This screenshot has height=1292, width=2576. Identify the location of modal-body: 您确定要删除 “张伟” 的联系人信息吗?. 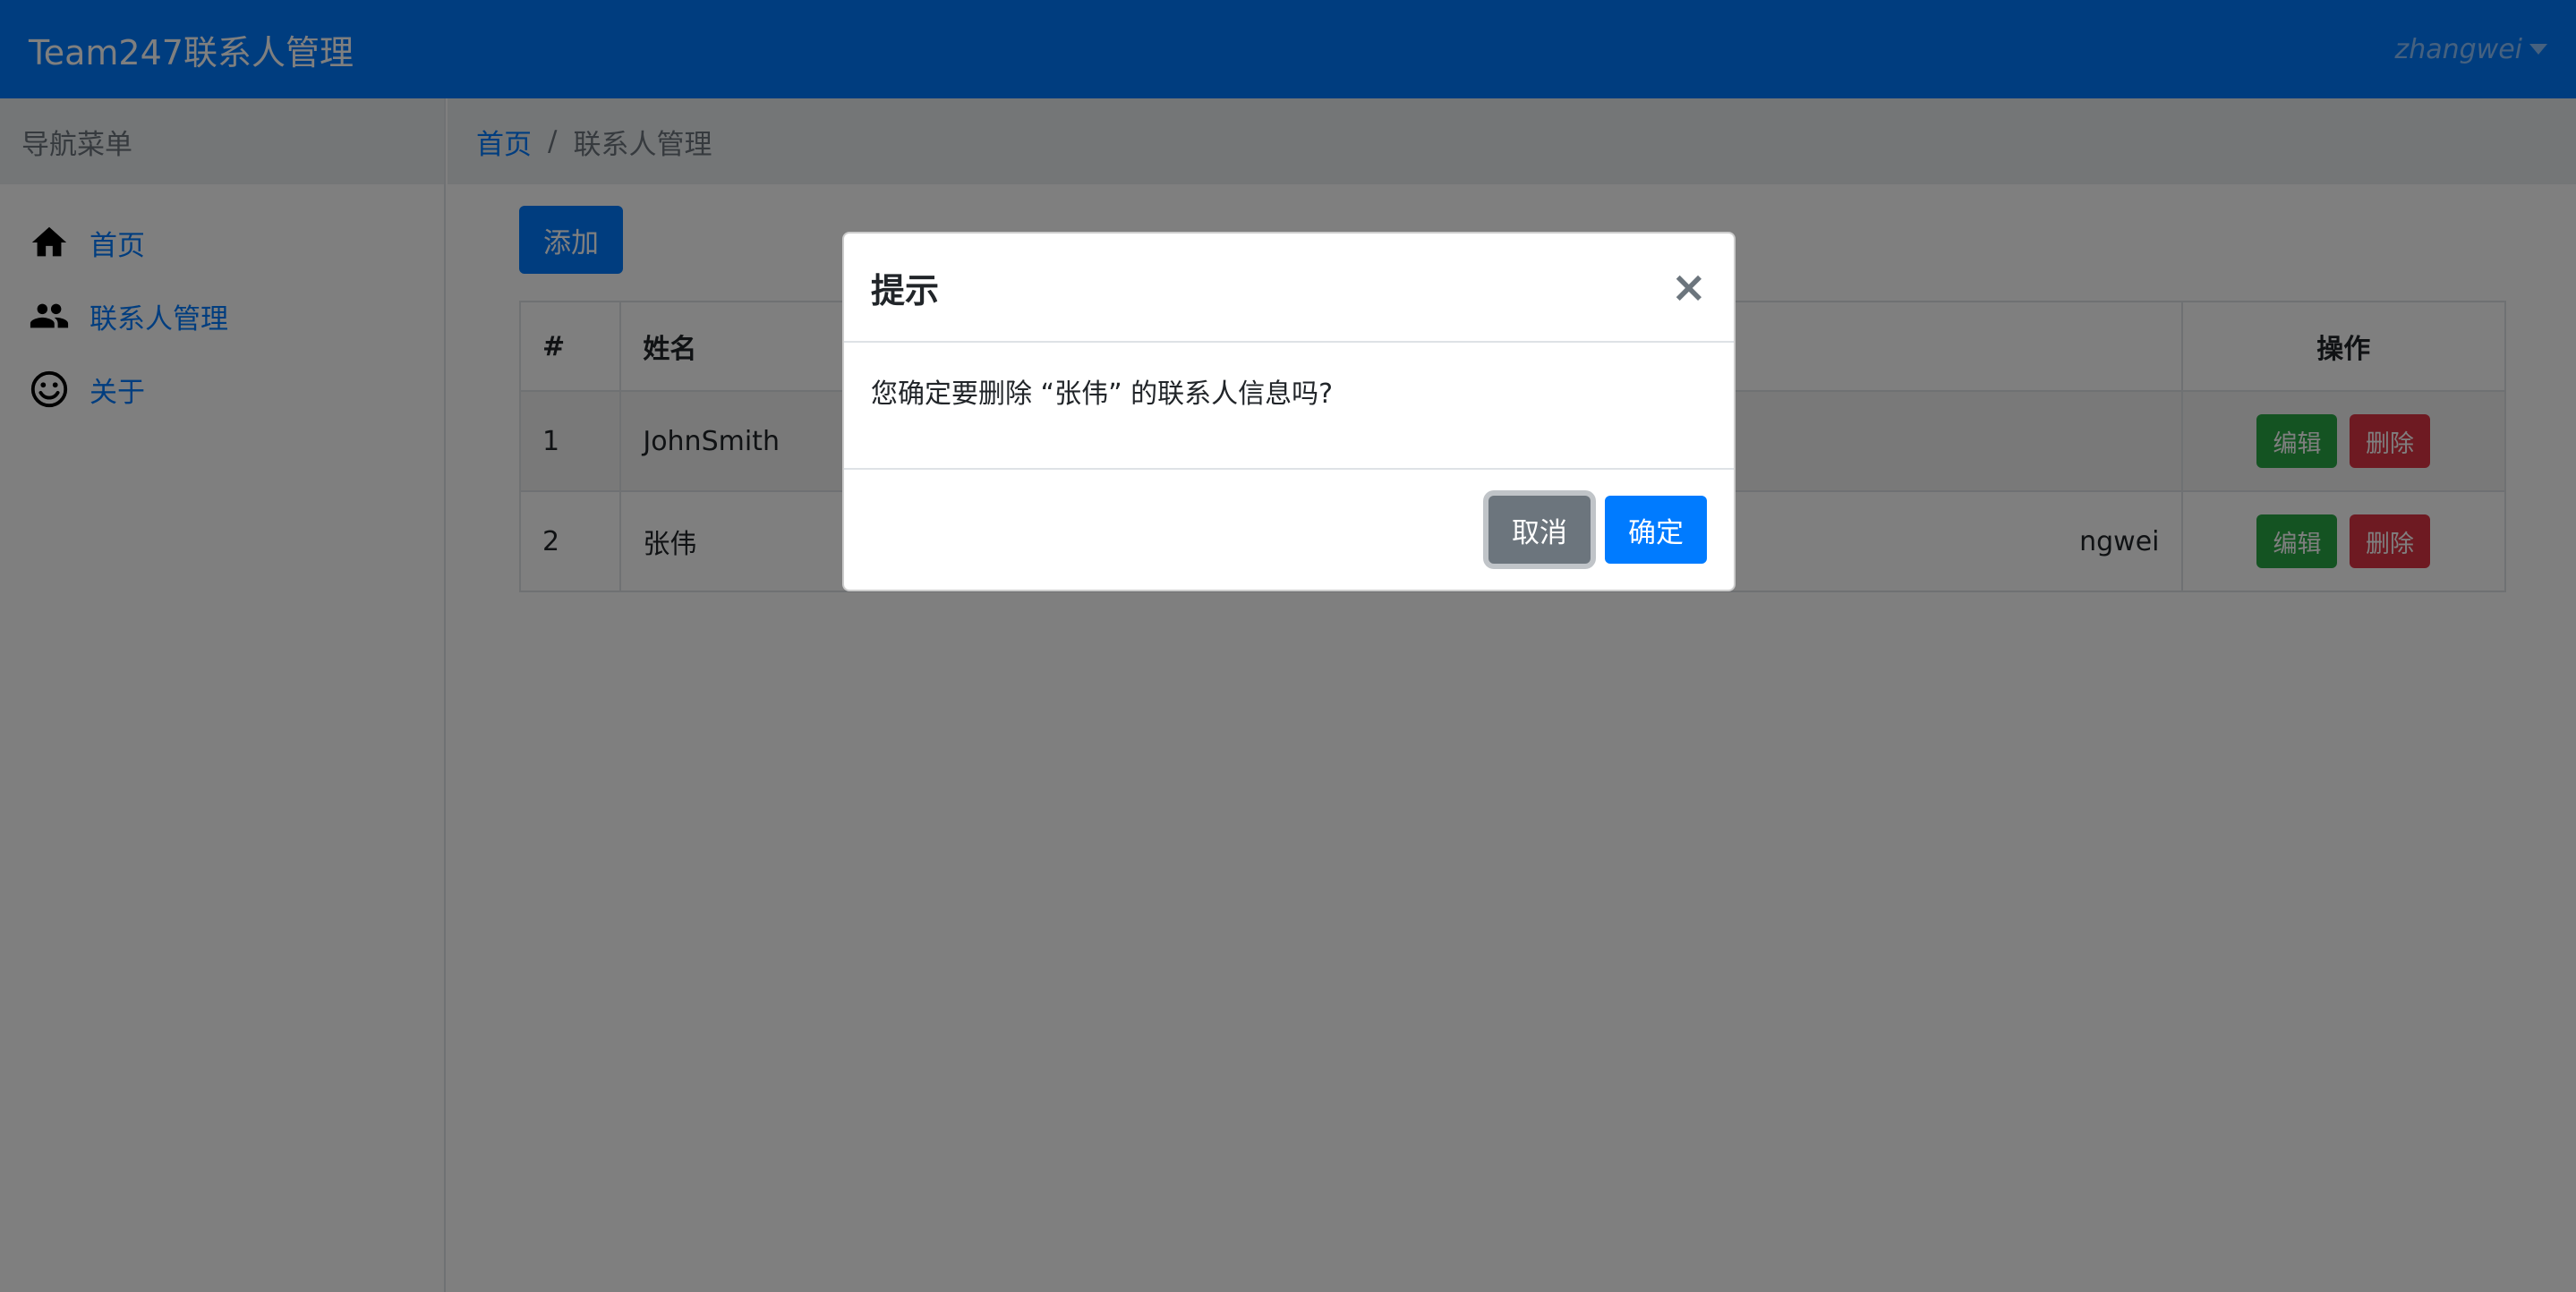
(1289, 406).